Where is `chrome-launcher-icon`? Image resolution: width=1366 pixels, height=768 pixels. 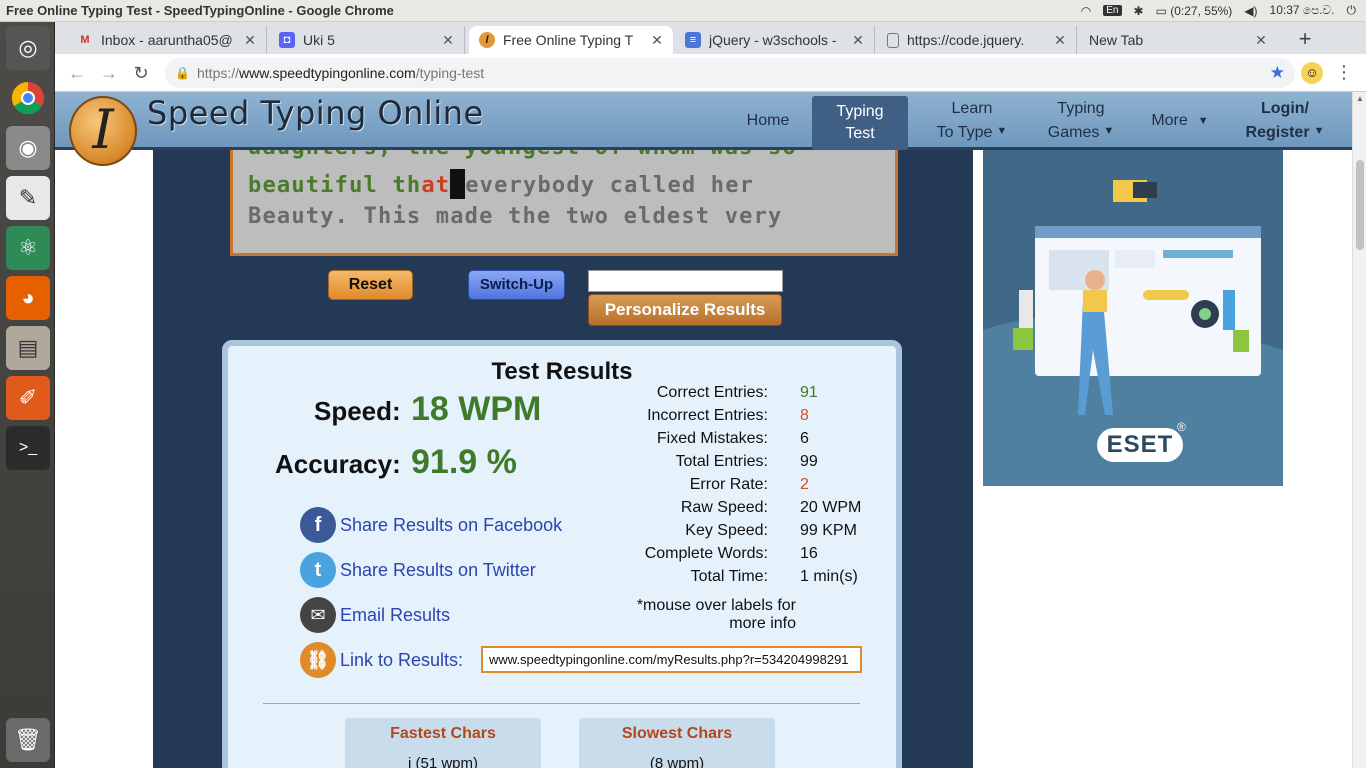 chrome-launcher-icon is located at coordinates (28, 98).